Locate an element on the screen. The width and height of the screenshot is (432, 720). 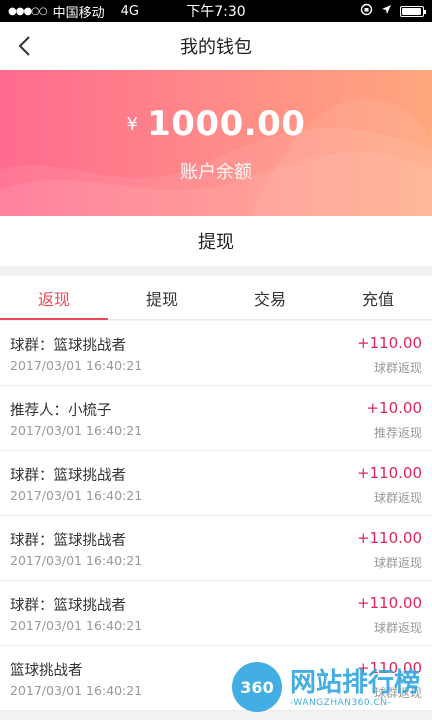
chevron-left-icon is located at coordinates (24, 46).